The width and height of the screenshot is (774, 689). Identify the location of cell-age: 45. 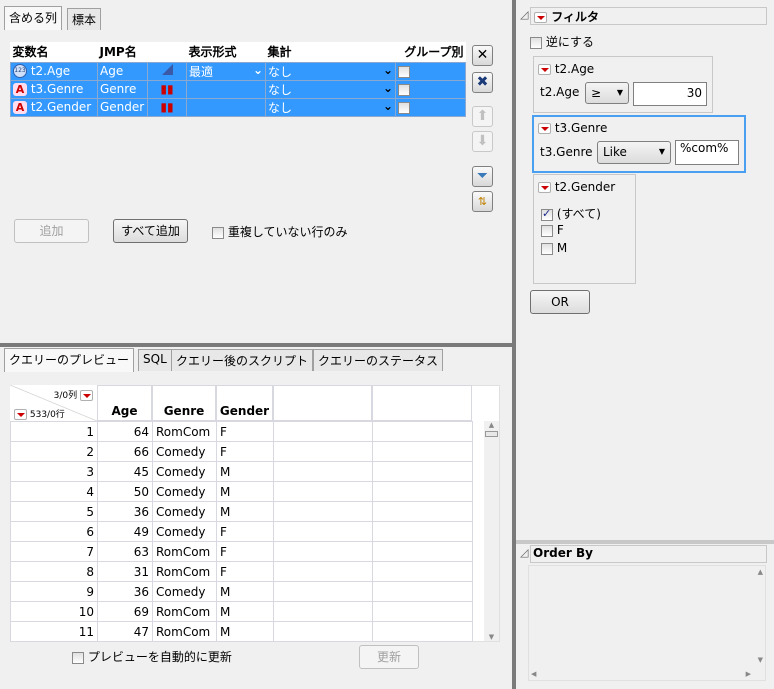
(125, 471).